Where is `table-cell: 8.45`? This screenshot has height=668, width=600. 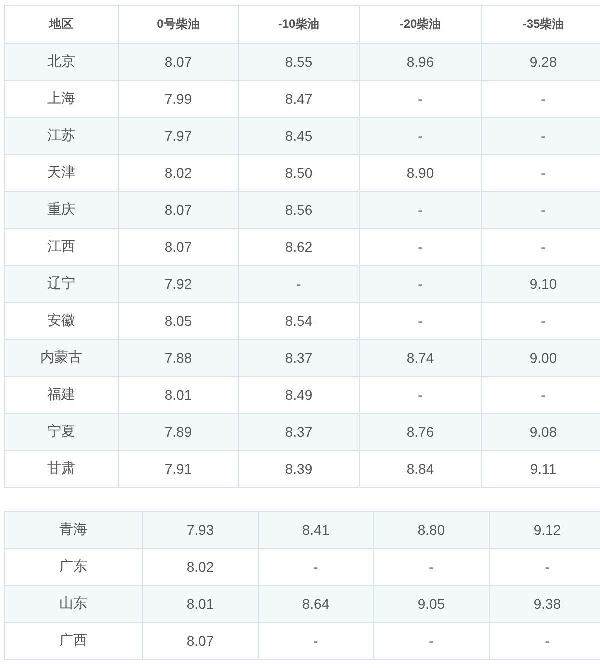
table-cell: 8.45 is located at coordinates (299, 136).